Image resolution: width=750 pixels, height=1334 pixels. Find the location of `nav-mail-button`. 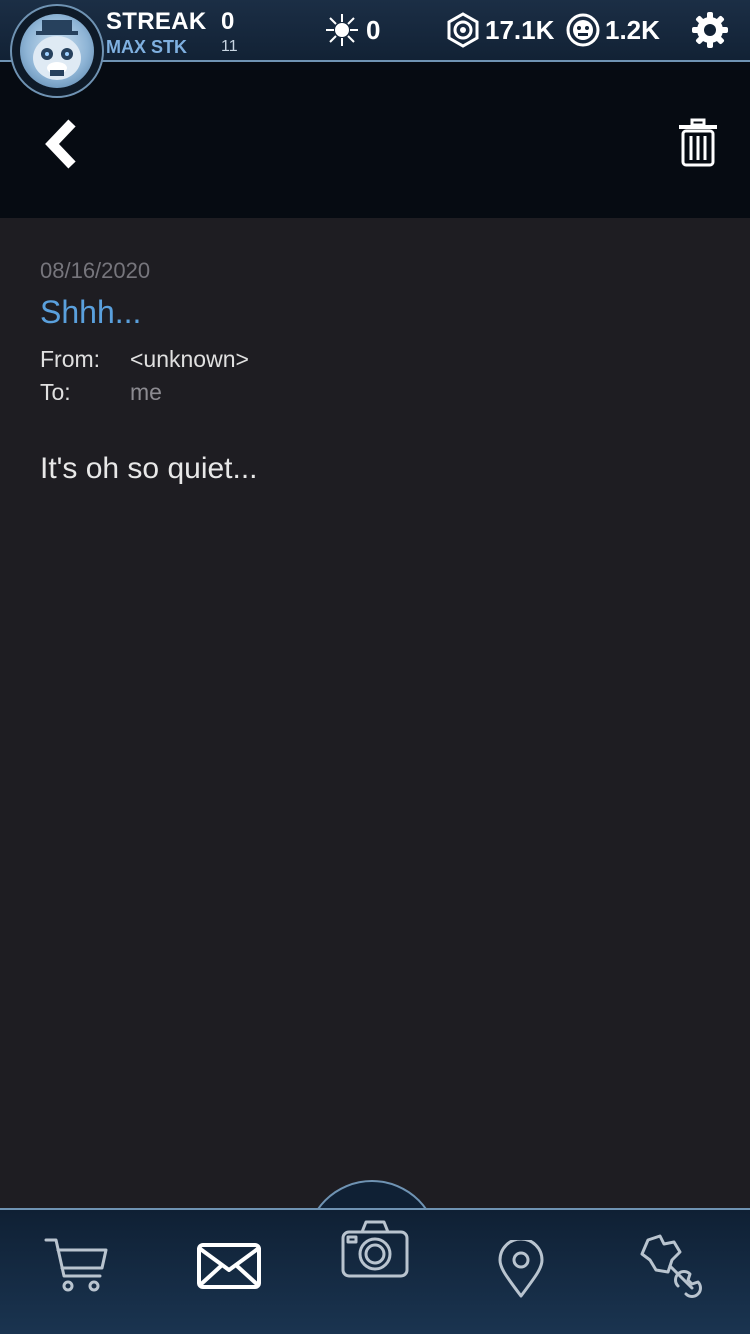

nav-mail-button is located at coordinates (229, 1266).